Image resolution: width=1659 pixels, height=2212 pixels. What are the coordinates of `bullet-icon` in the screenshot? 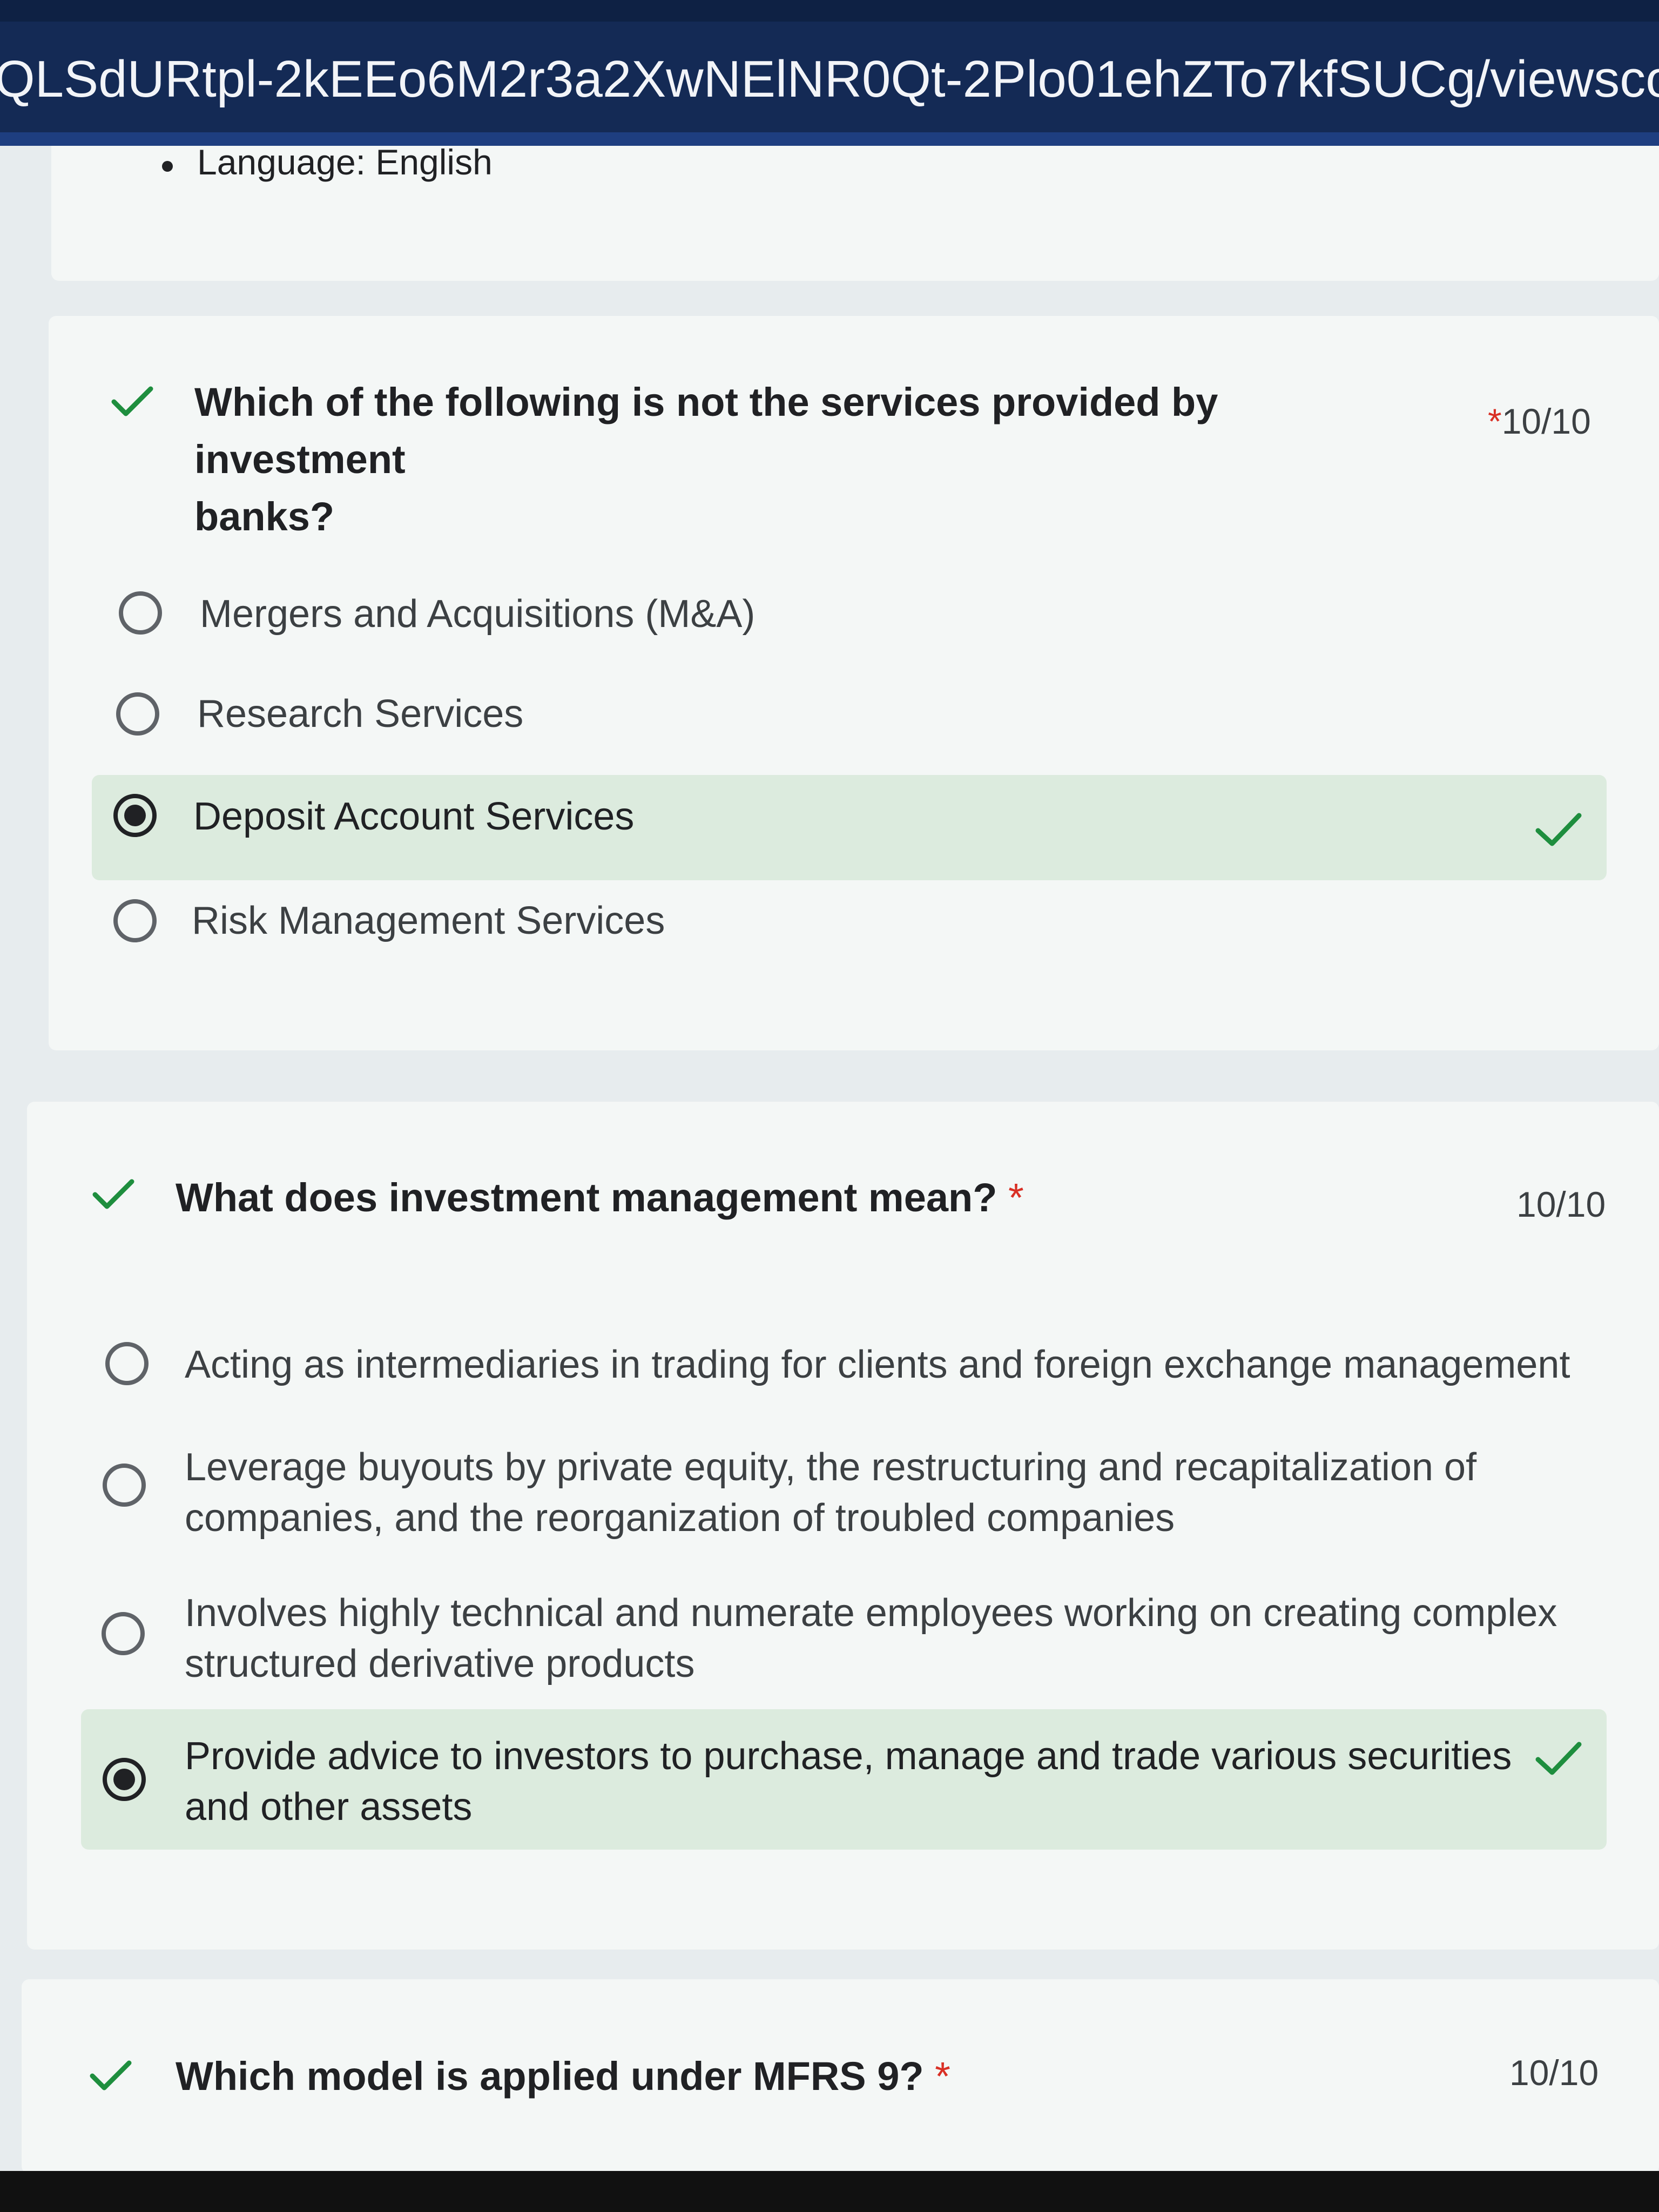 It's located at (167, 166).